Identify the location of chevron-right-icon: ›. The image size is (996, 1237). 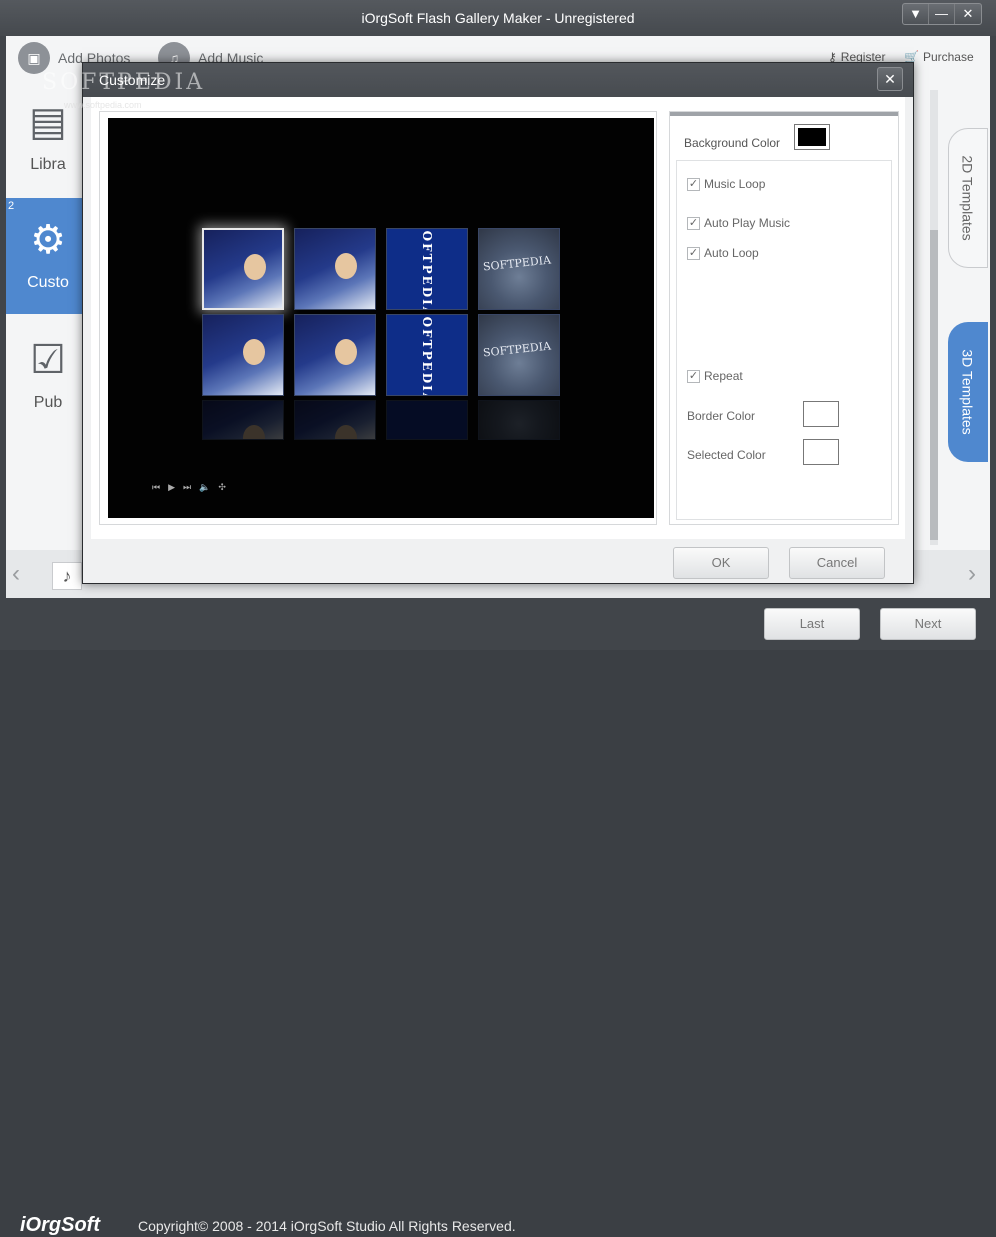
(972, 574).